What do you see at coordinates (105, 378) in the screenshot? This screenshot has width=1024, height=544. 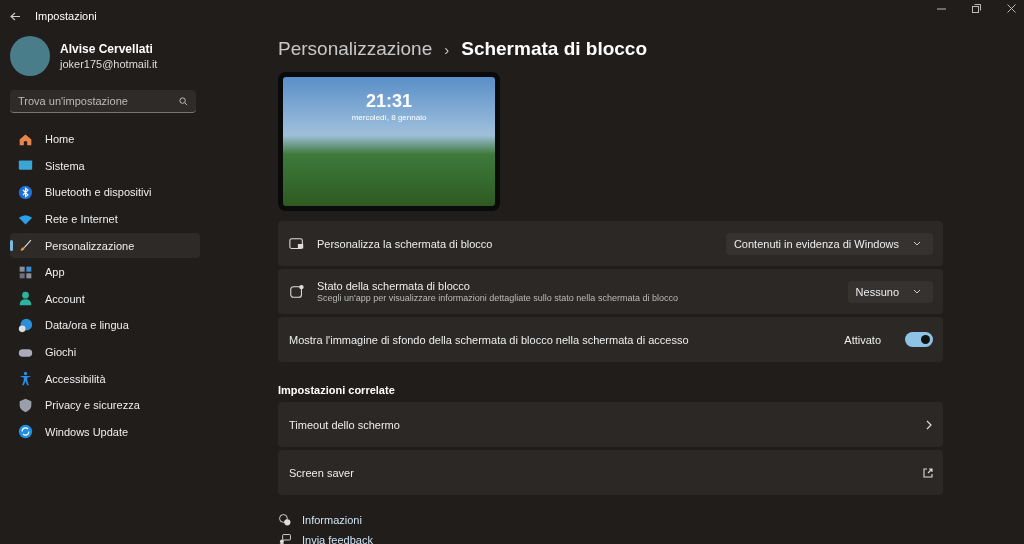 I see `sidebar-item: Accessibilità` at bounding box center [105, 378].